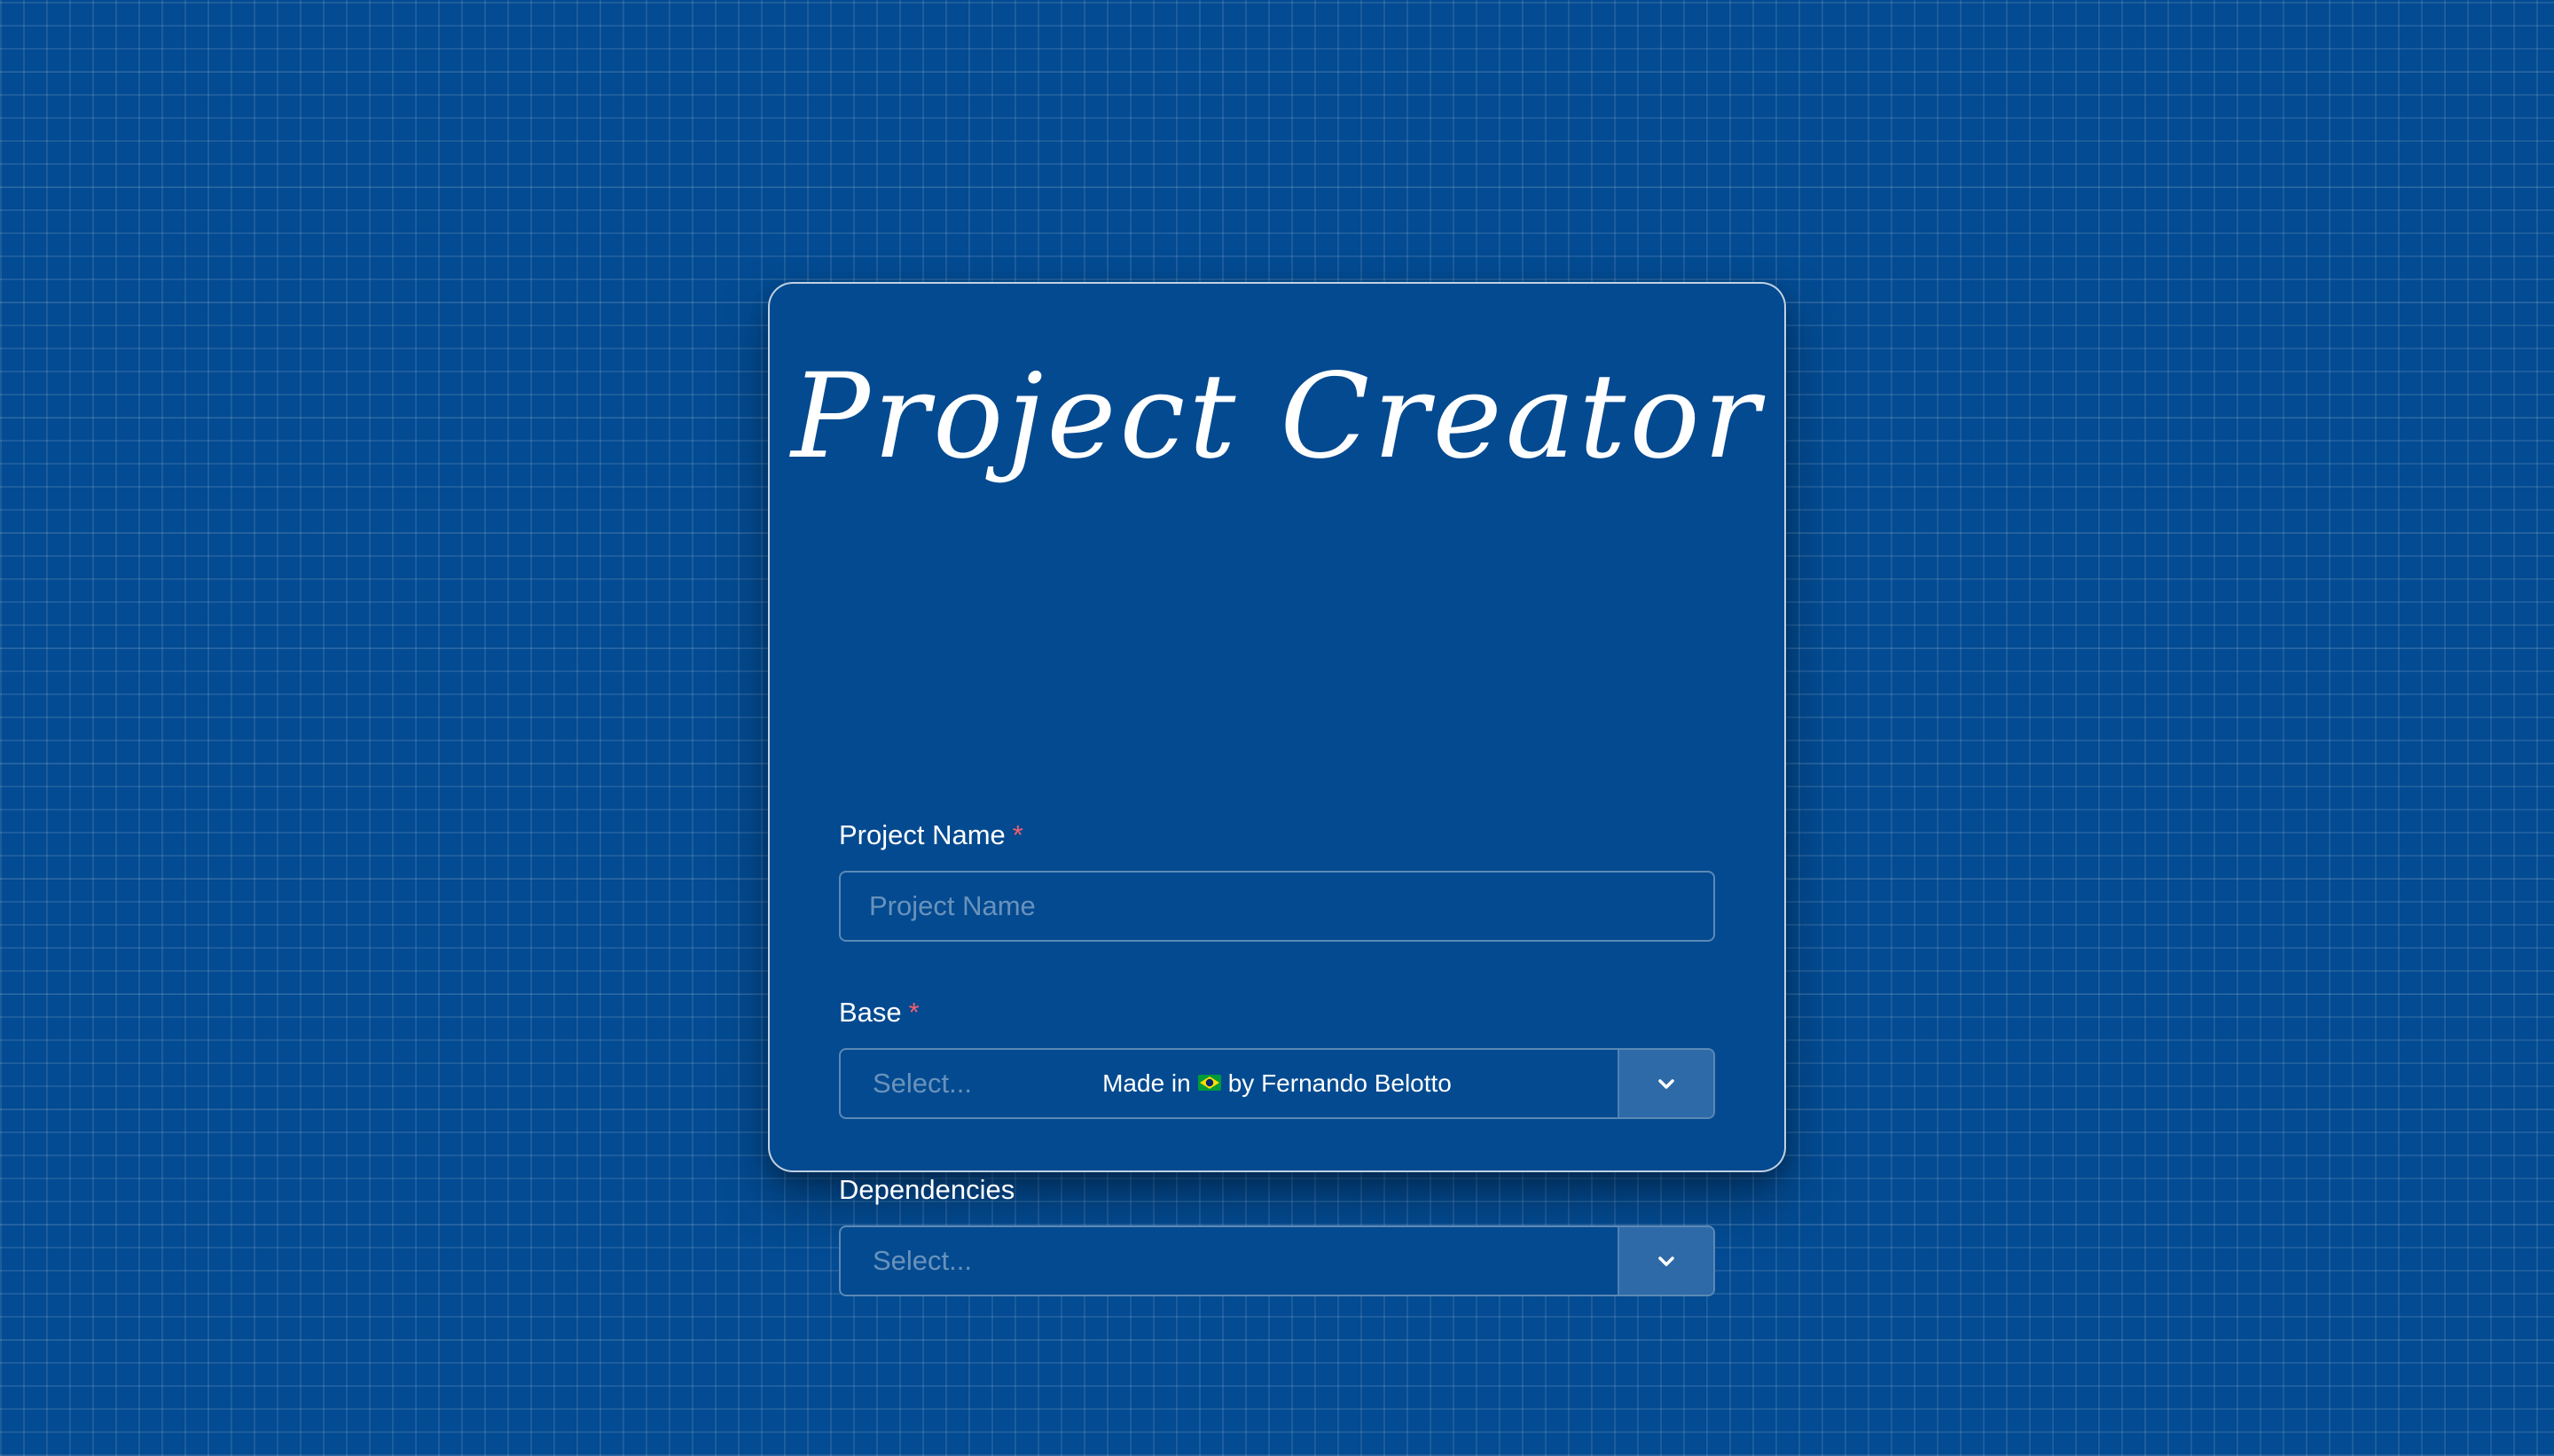  I want to click on footer-suffix: by Fernando Belotto, so click(1339, 1083).